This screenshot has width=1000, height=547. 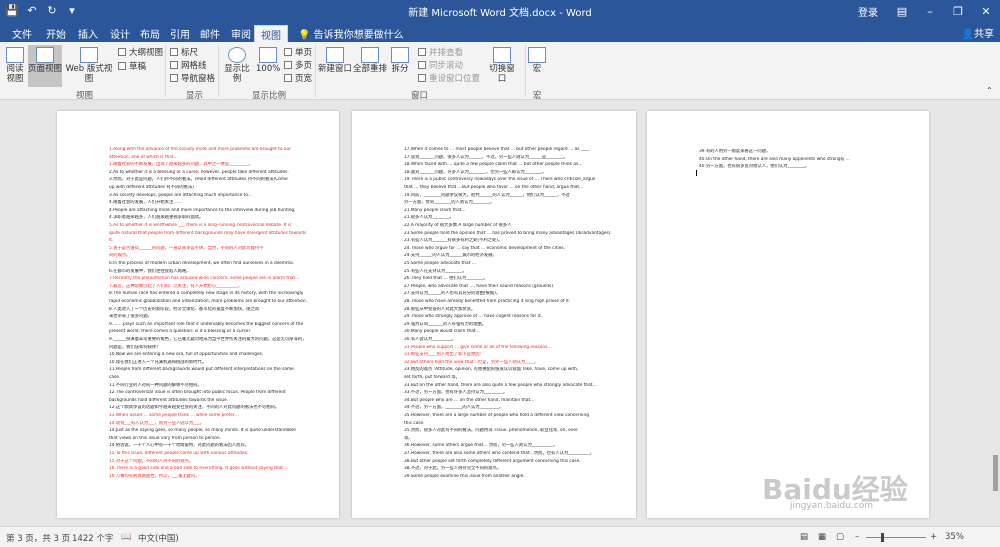 I want to click on read-view-label: 阅读视图, so click(x=15, y=74).